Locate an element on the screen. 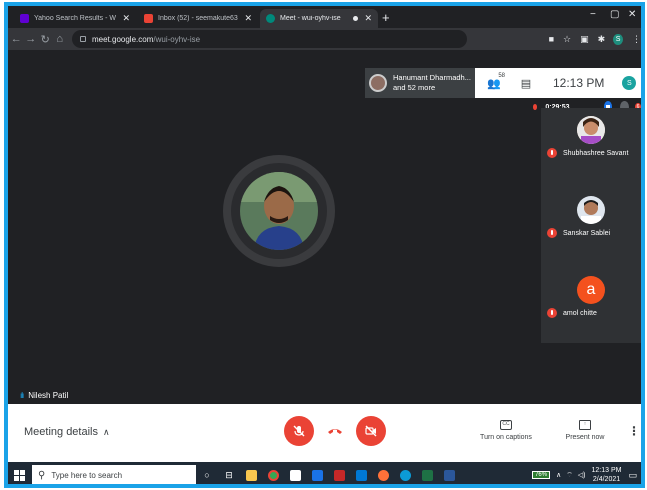 The width and height of the screenshot is (647, 490). system-tray: 76% ∧ ⌔ ◁) 12:13 PM 2/4/2021 ▭ is located at coordinates (584, 473).